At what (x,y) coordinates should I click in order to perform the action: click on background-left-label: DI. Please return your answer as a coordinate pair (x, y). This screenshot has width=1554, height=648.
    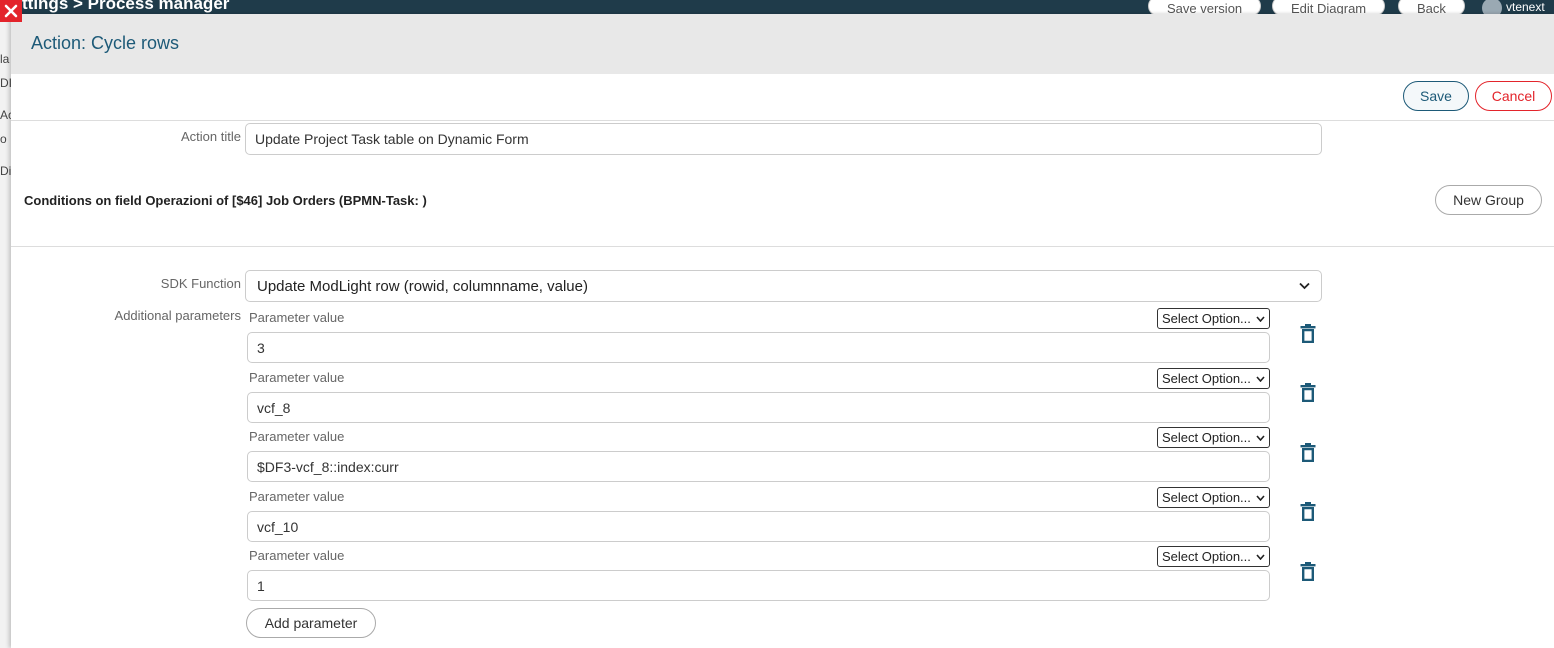
    Looking at the image, I should click on (5, 83).